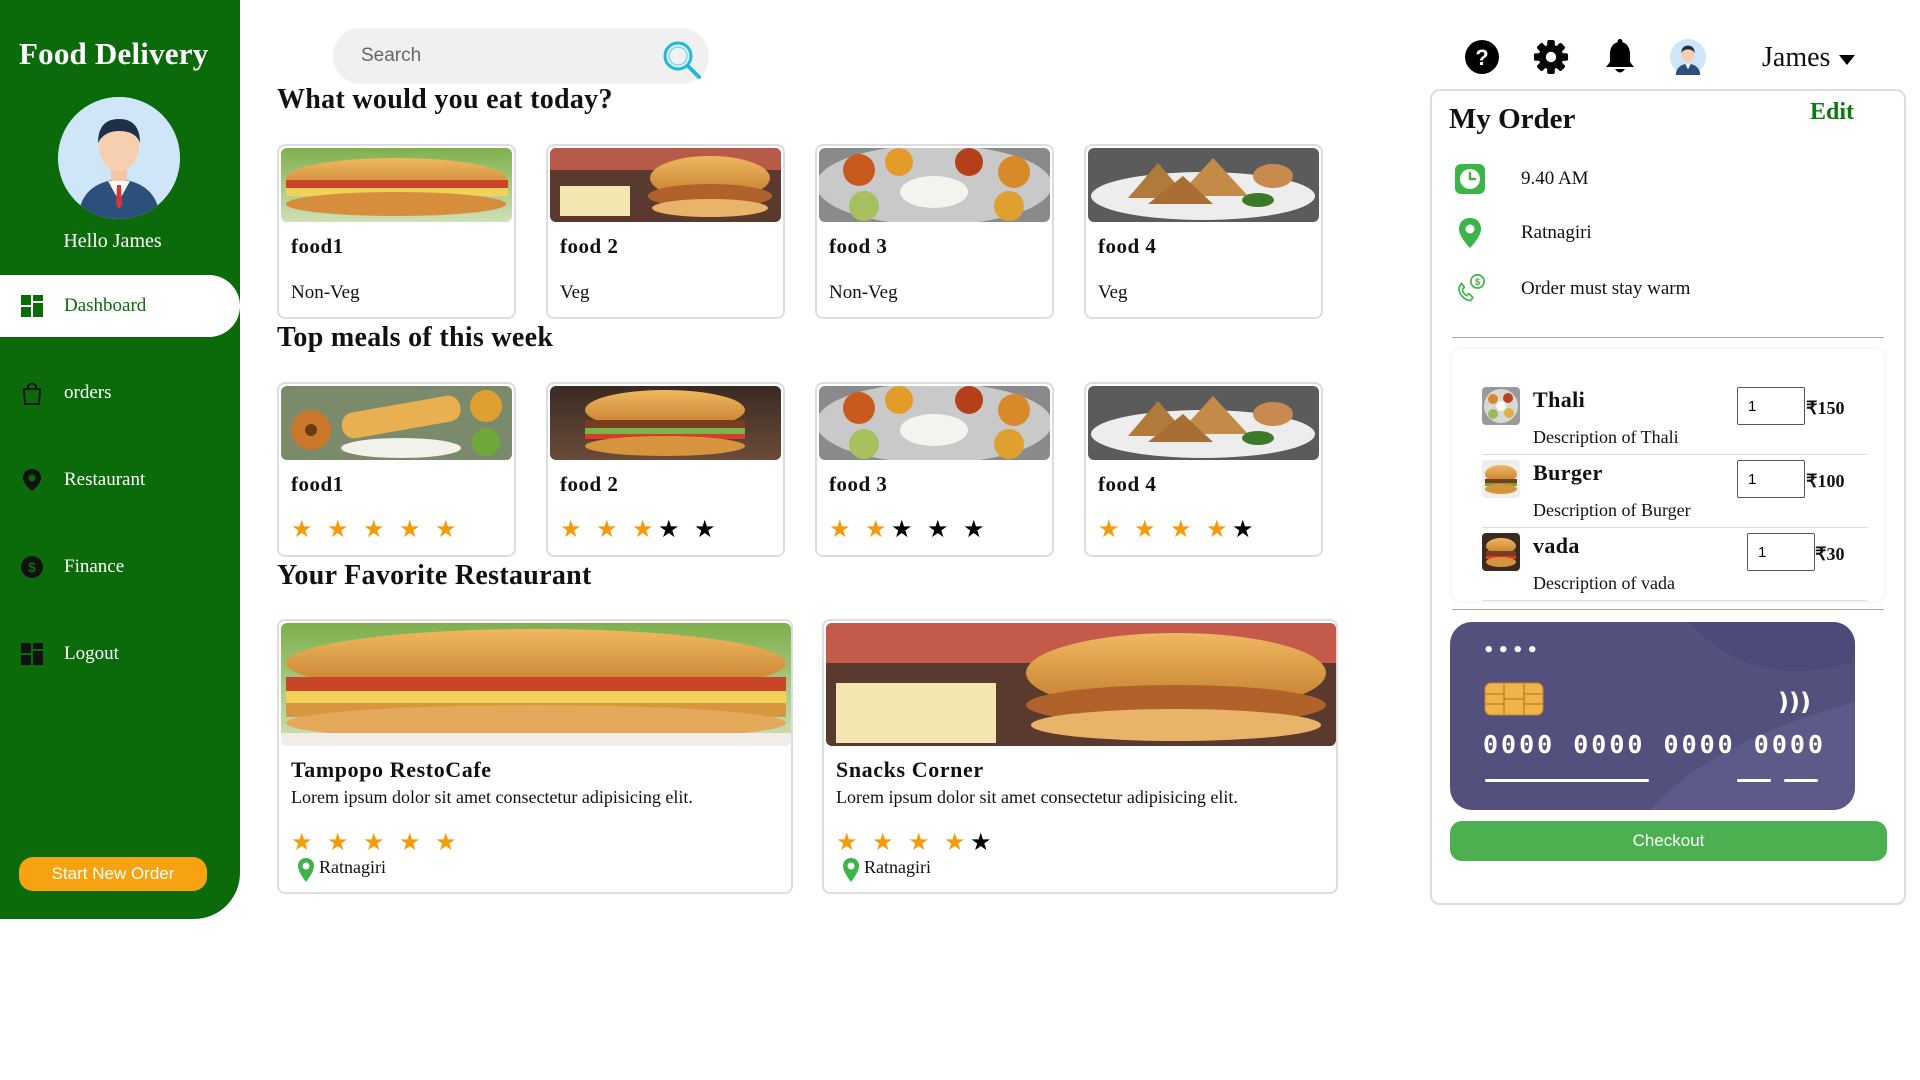  What do you see at coordinates (681, 59) in the screenshot?
I see `search-icon` at bounding box center [681, 59].